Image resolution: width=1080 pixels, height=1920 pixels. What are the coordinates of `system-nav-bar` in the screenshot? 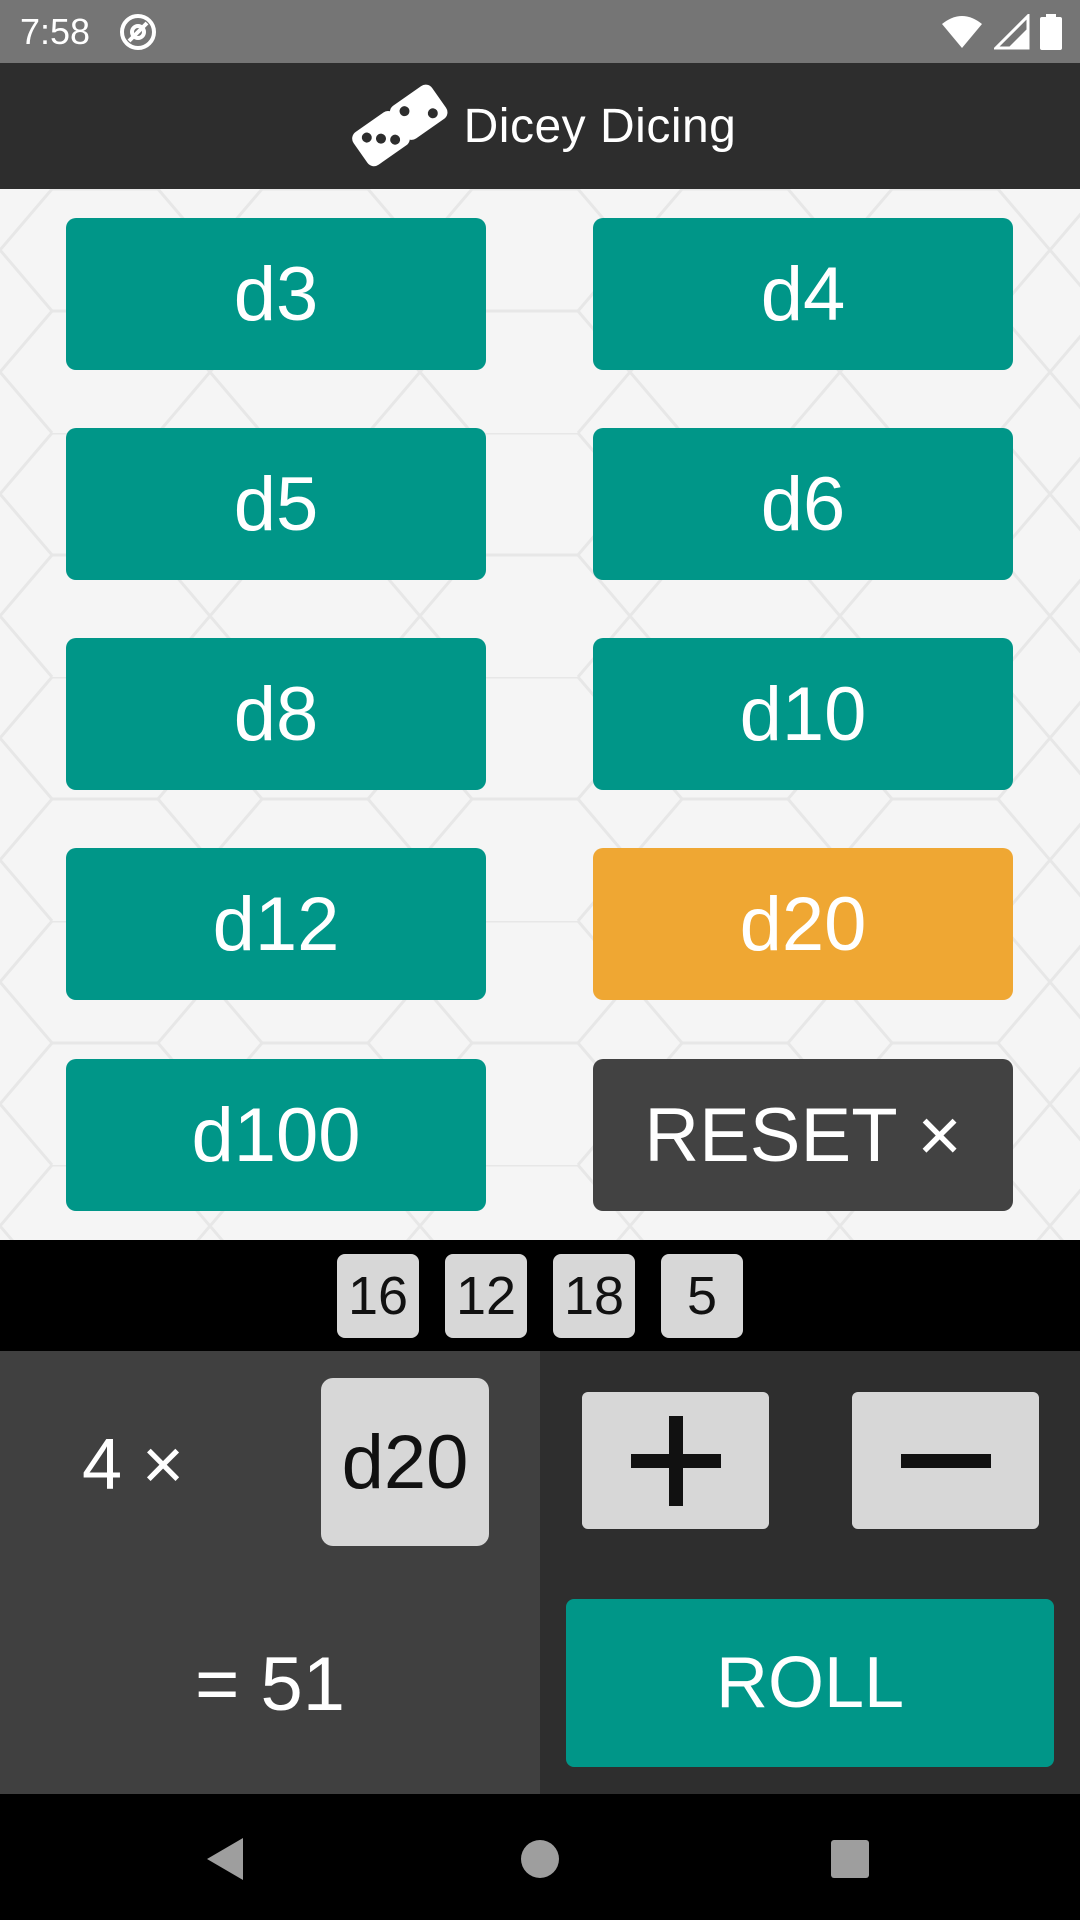 It's located at (540, 1857).